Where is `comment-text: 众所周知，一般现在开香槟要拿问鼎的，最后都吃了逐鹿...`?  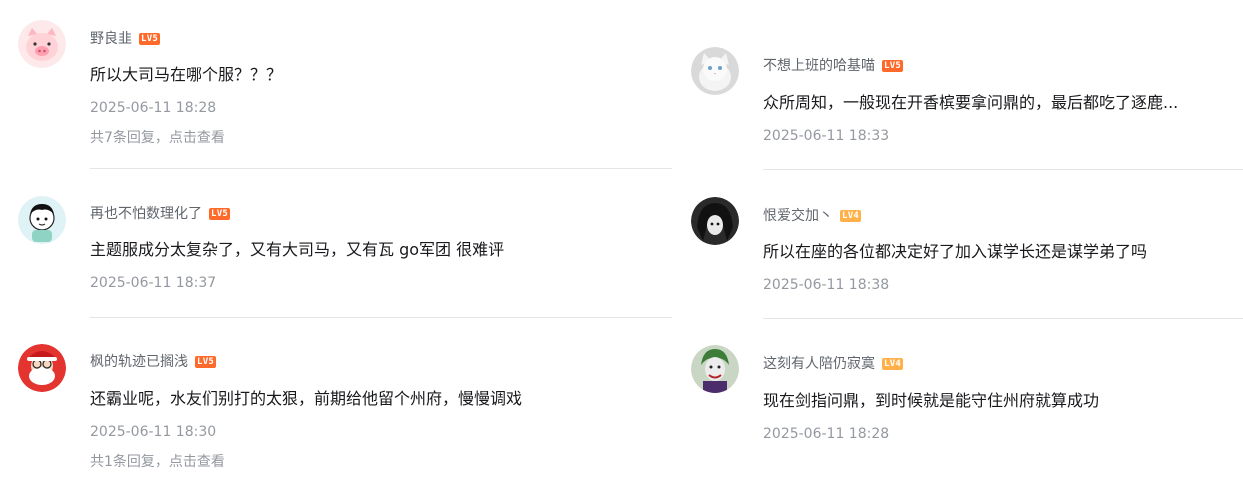
comment-text: 众所周知，一般现在开香槟要拿问鼎的，最后都吃了逐鹿... is located at coordinates (971, 102).